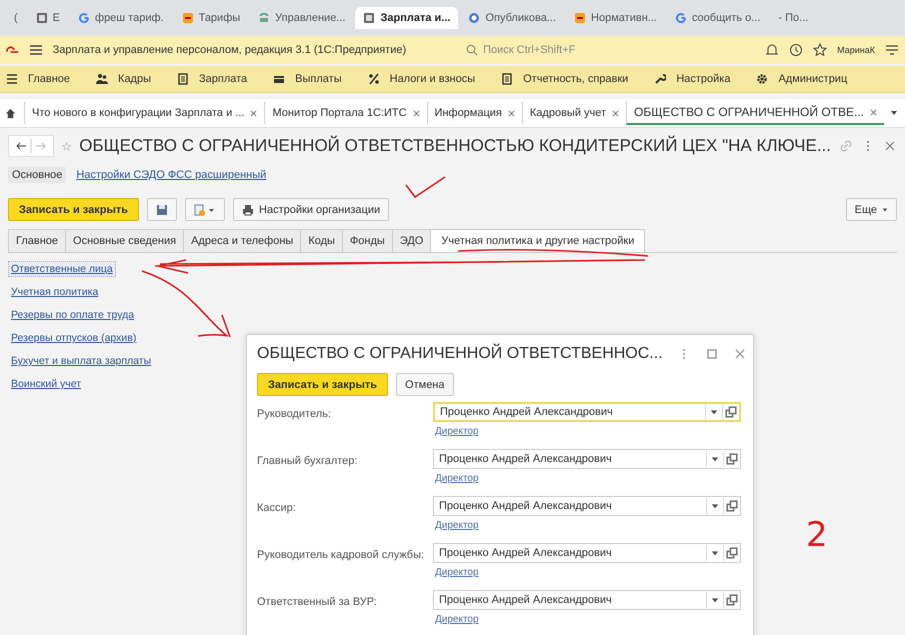 The height and width of the screenshot is (635, 905). I want to click on card-icon, so click(279, 79).